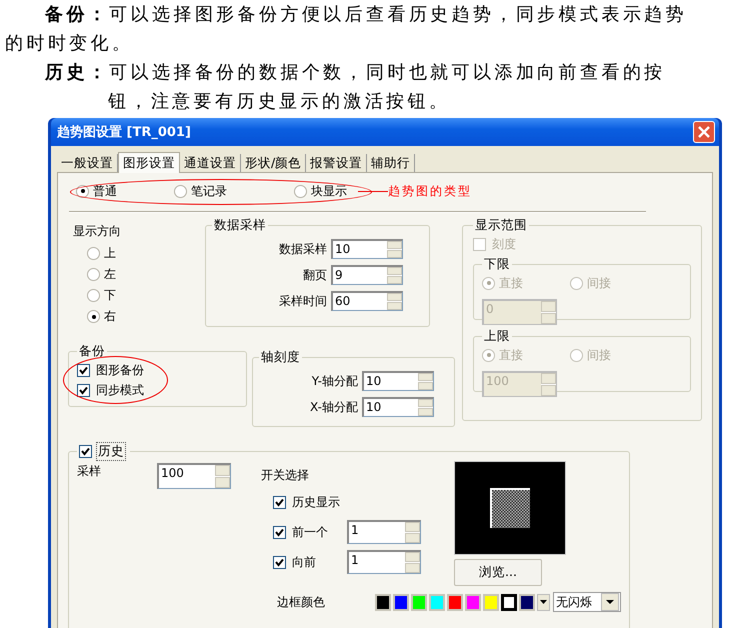 The width and height of the screenshot is (745, 628). I want to click on section-label: 开关选择, so click(285, 475).